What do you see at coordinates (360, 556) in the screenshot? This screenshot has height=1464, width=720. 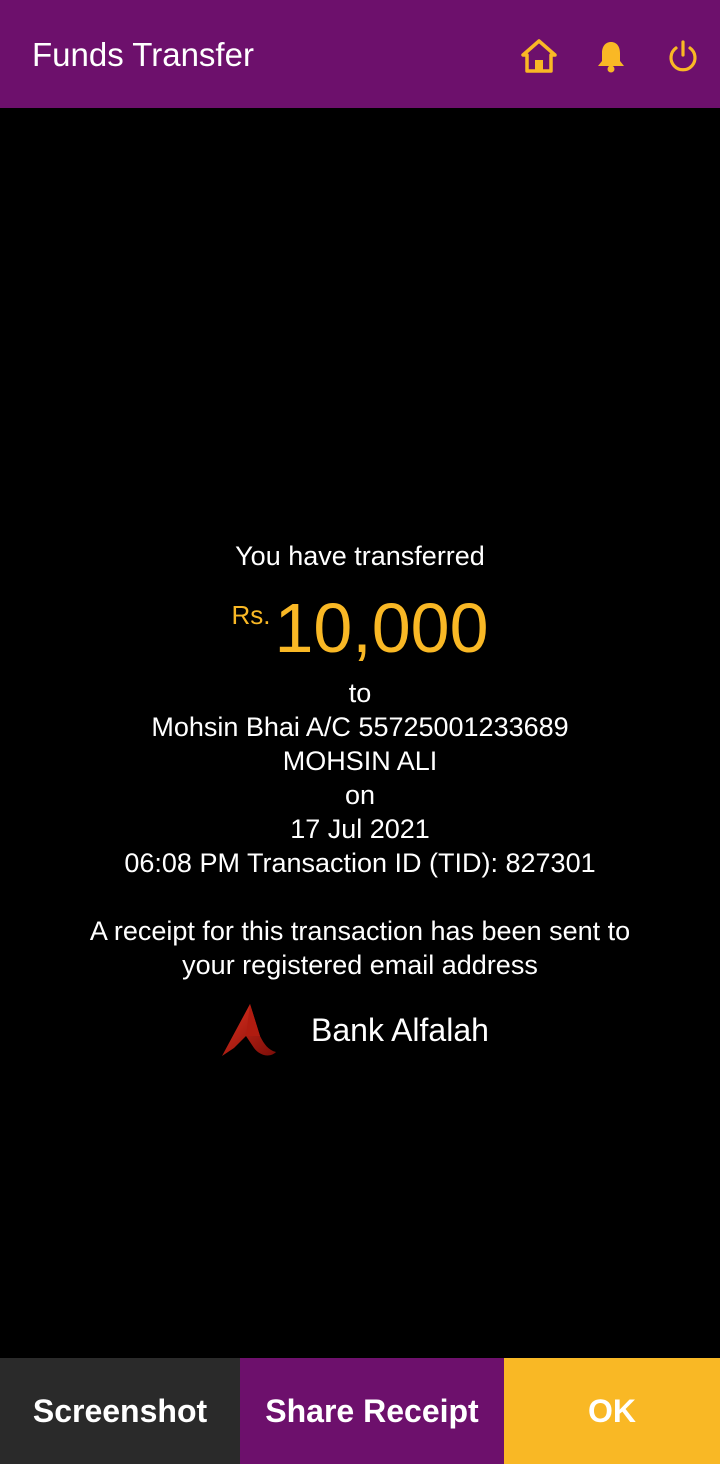 I see `transfer-intro-text: You have transferred` at bounding box center [360, 556].